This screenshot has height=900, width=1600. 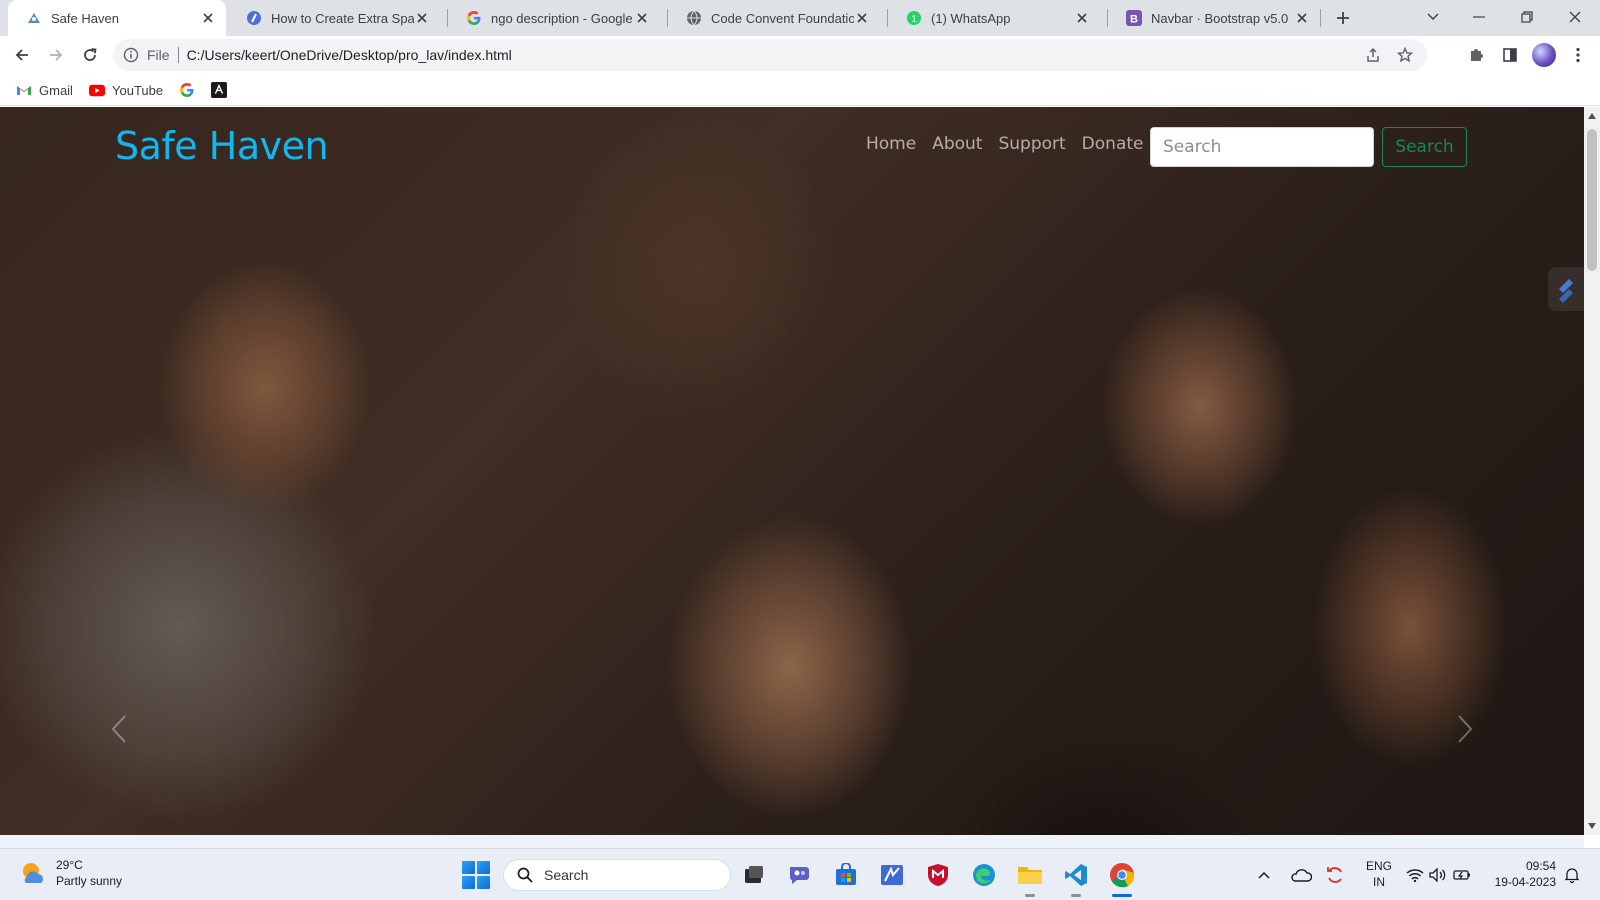 I want to click on avatar, so click(x=1544, y=55).